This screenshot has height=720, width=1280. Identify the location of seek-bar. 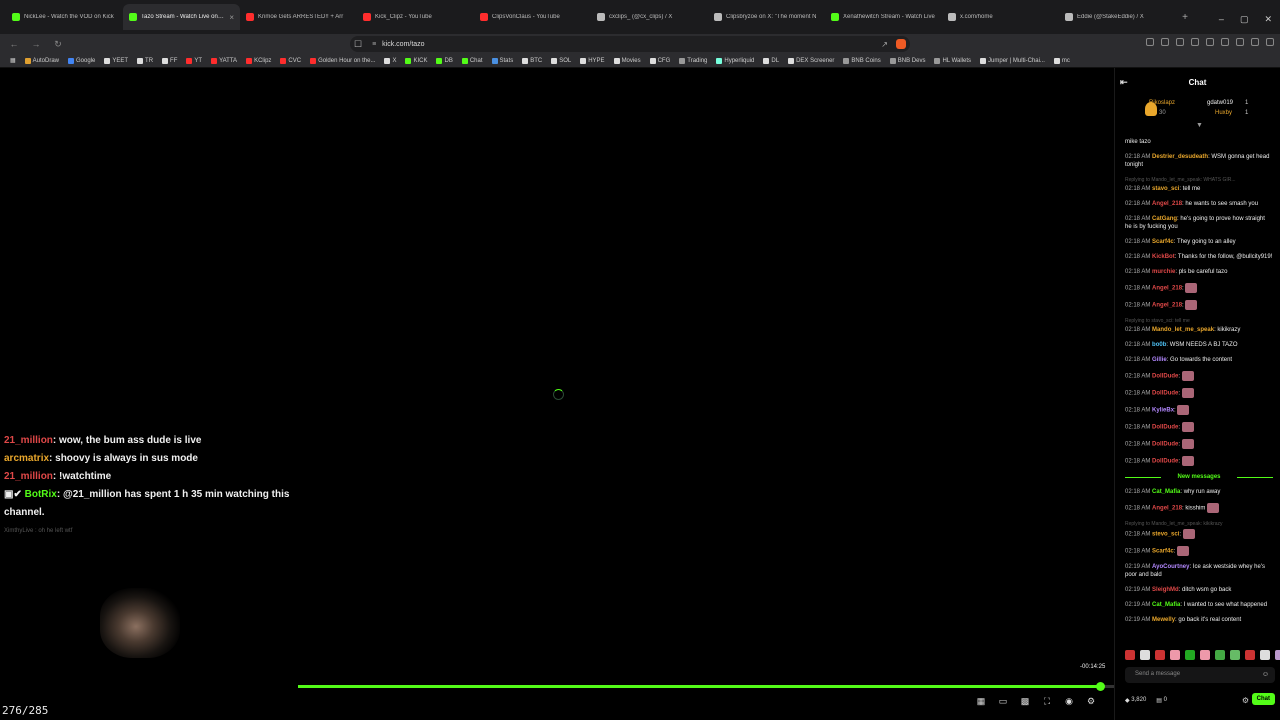
(706, 686).